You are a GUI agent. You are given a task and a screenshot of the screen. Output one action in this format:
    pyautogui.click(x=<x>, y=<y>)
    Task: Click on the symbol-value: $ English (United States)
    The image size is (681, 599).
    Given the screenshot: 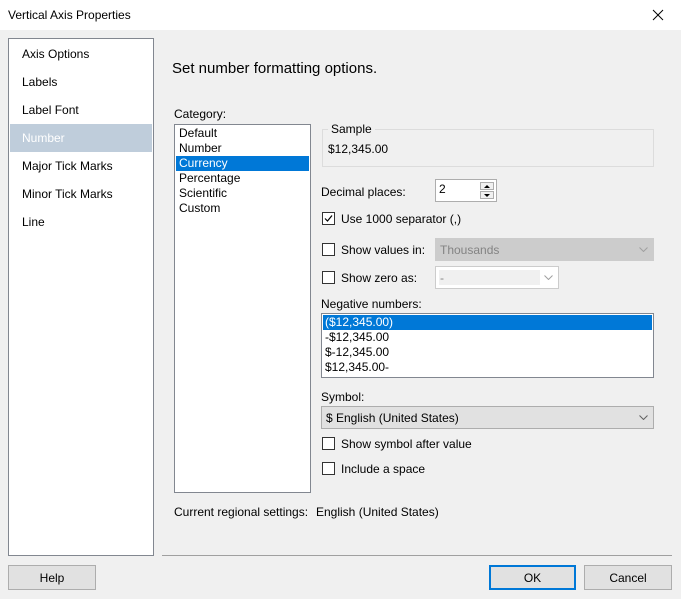 What is the action you would take?
    pyautogui.click(x=392, y=418)
    